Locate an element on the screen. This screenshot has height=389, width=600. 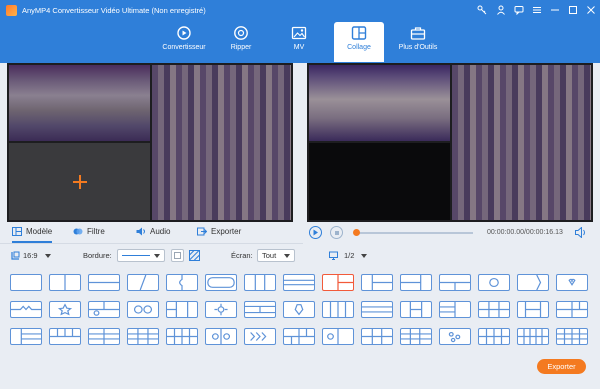
chat-icon is located at coordinates (518, 10).